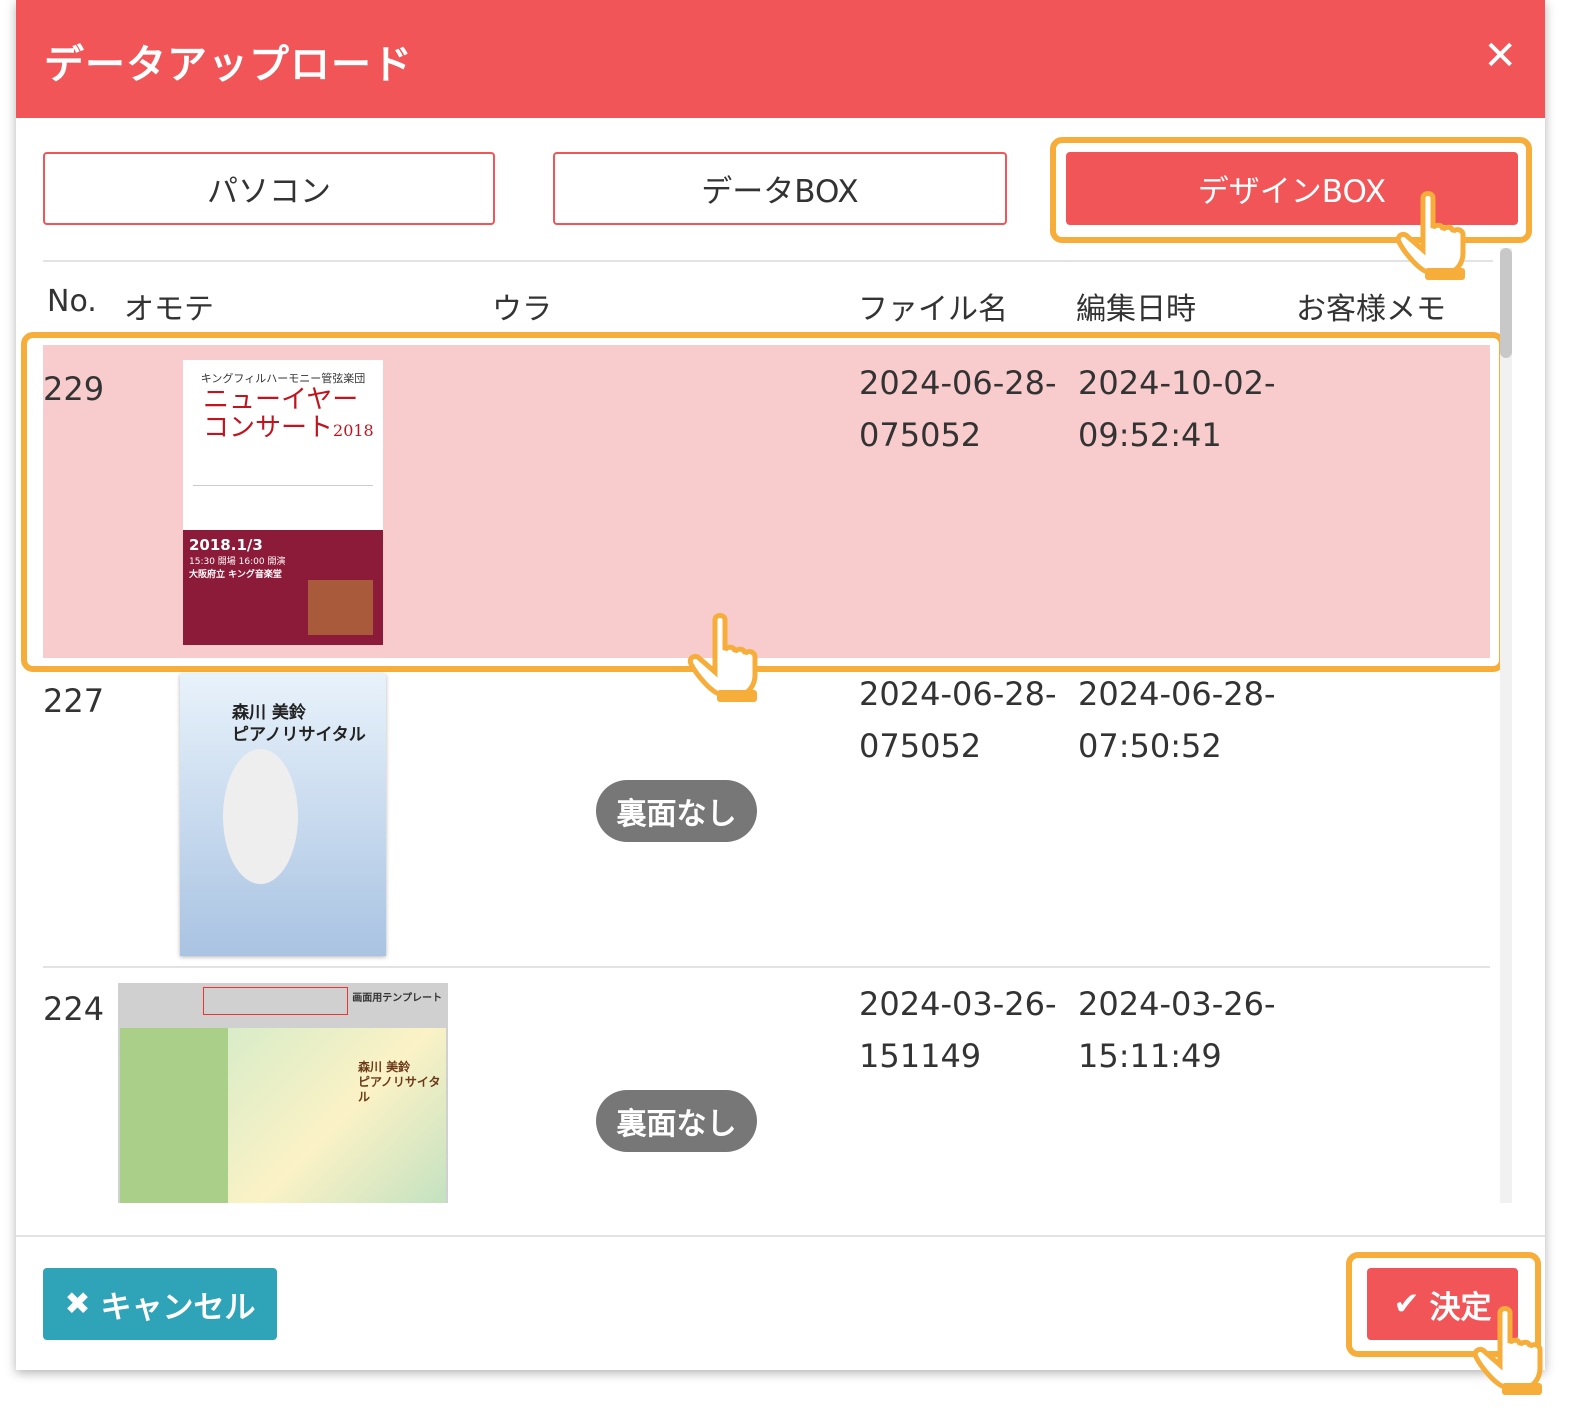 Image resolution: width=1580 pixels, height=1416 pixels. I want to click on cancel-button: ✖ キャンセル, so click(160, 1304).